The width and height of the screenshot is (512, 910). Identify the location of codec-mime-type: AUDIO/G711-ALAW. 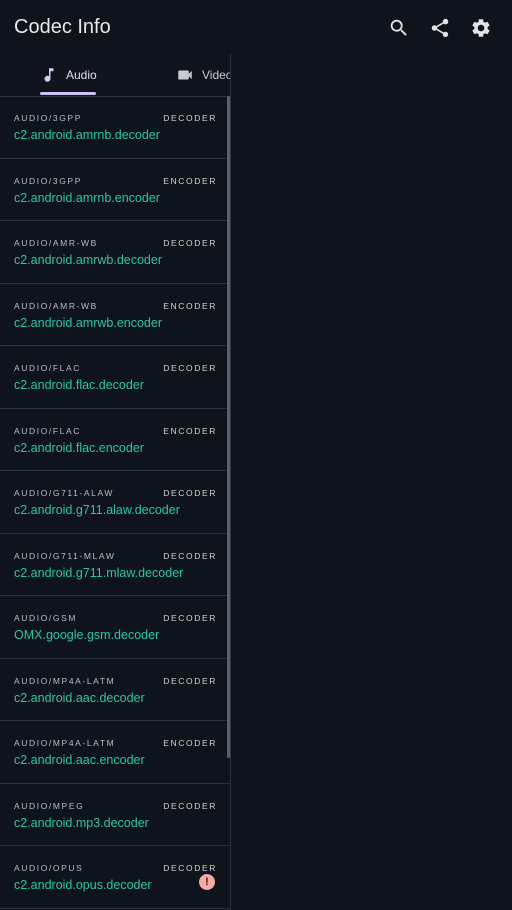
(64, 493).